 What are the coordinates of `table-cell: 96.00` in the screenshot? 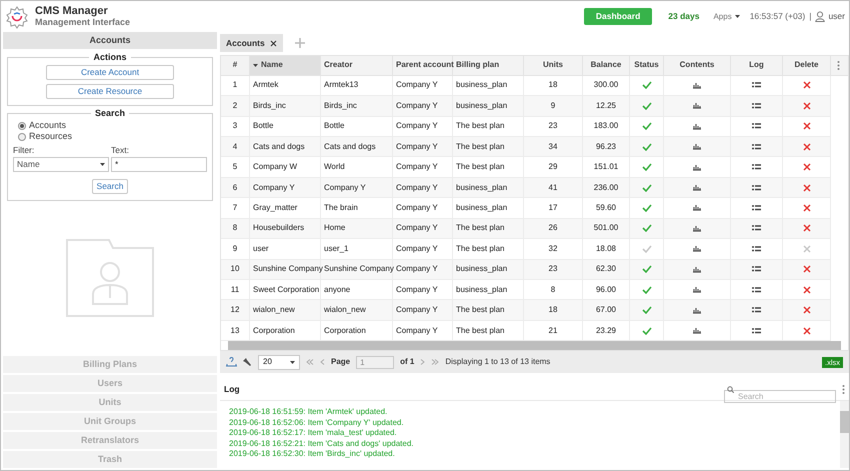 It's located at (606, 290).